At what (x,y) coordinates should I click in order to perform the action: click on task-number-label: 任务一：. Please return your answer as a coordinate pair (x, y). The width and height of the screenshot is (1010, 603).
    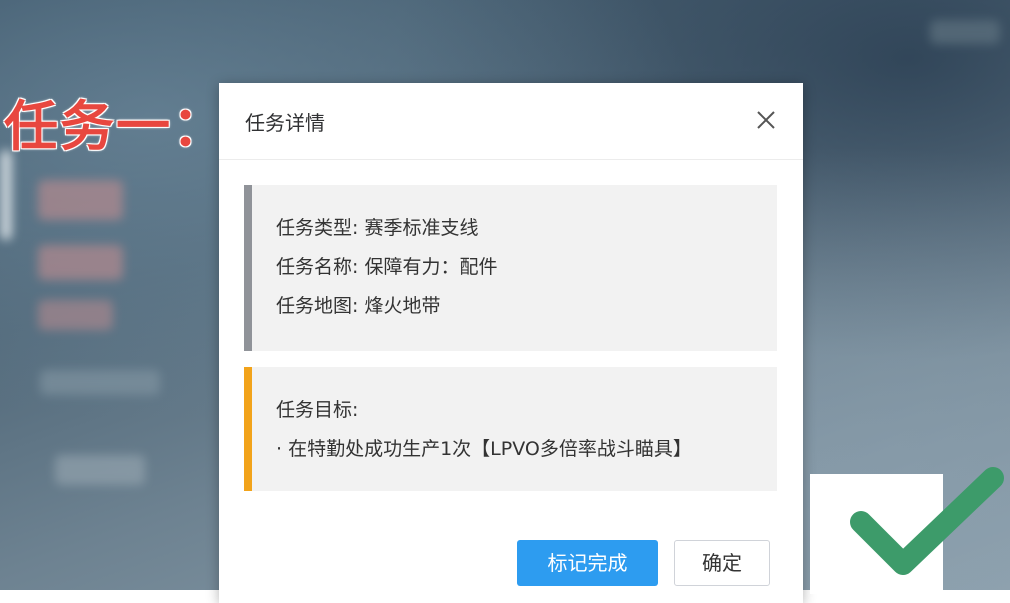
    Looking at the image, I should click on (116, 126).